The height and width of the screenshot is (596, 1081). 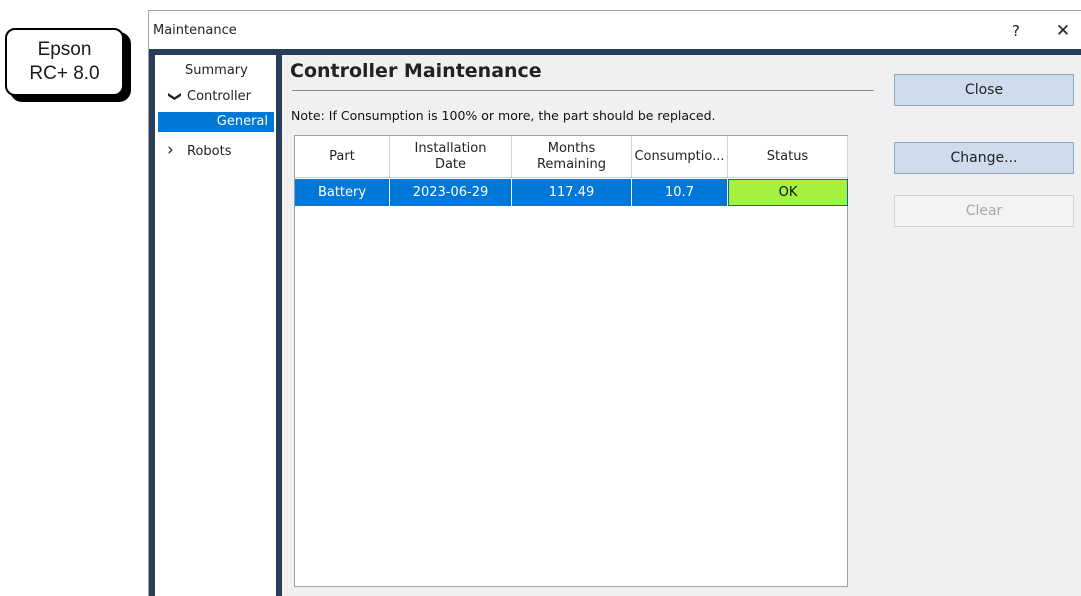 I want to click on tree-item-robots: › Robots, so click(x=199, y=150).